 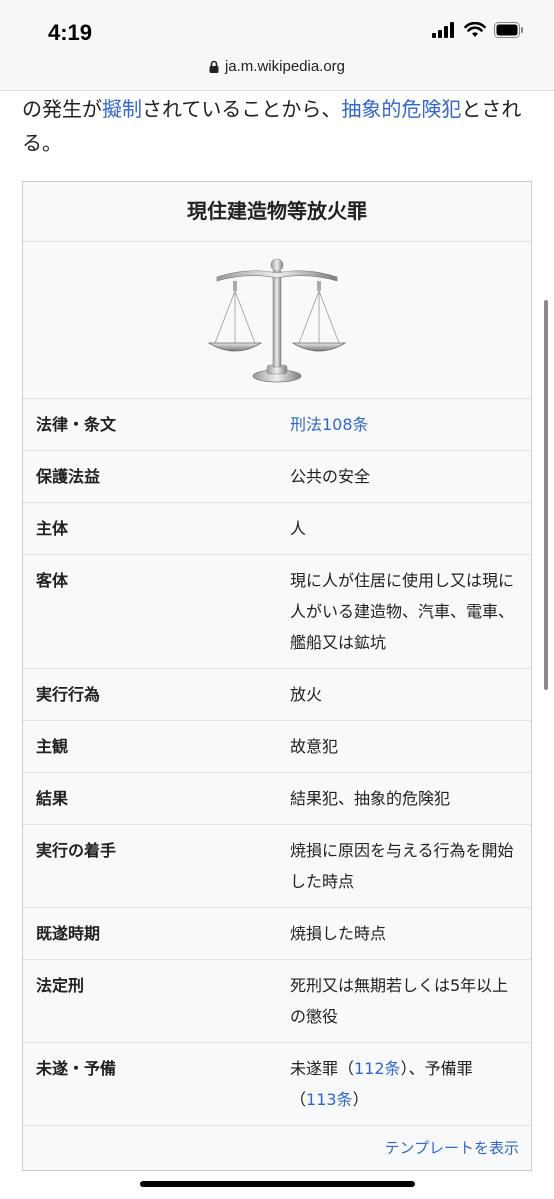 I want to click on status-icons, so click(x=478, y=30).